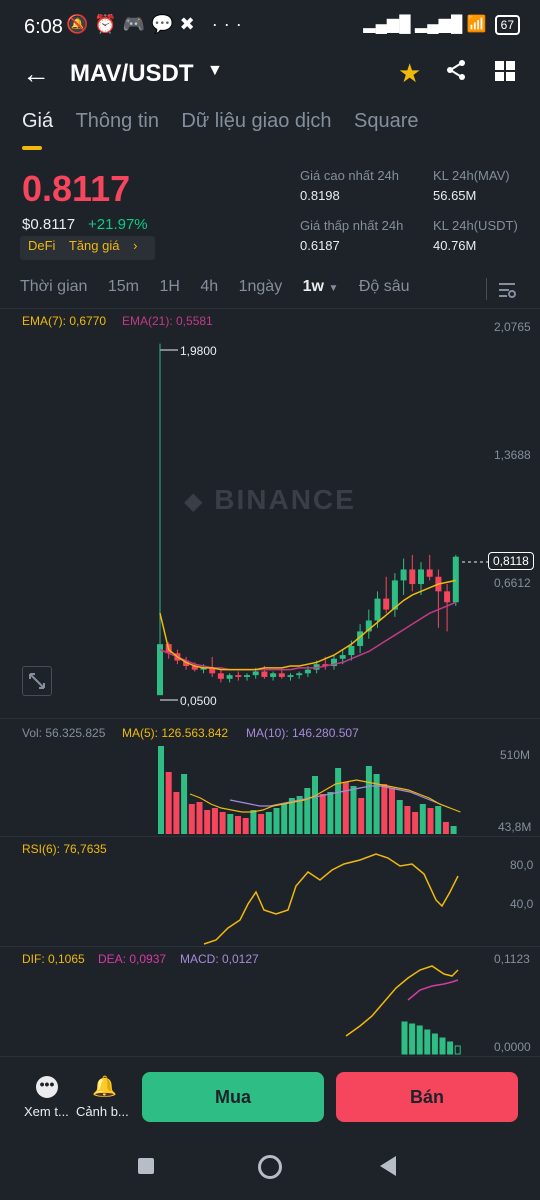  I want to click on bell-alert-icon: 🔔, so click(104, 1086).